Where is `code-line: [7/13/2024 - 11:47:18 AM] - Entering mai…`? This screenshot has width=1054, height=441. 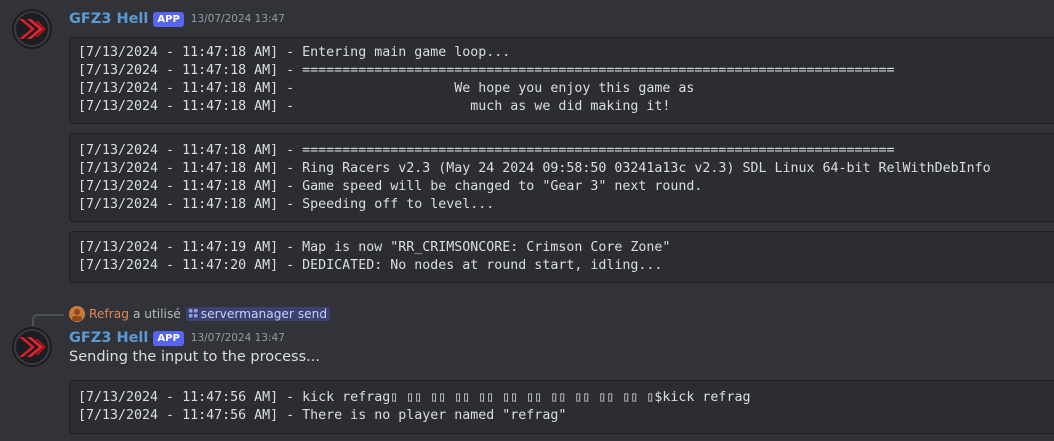 code-line: [7/13/2024 - 11:47:18 AM] - Entering mai… is located at coordinates (294, 52).